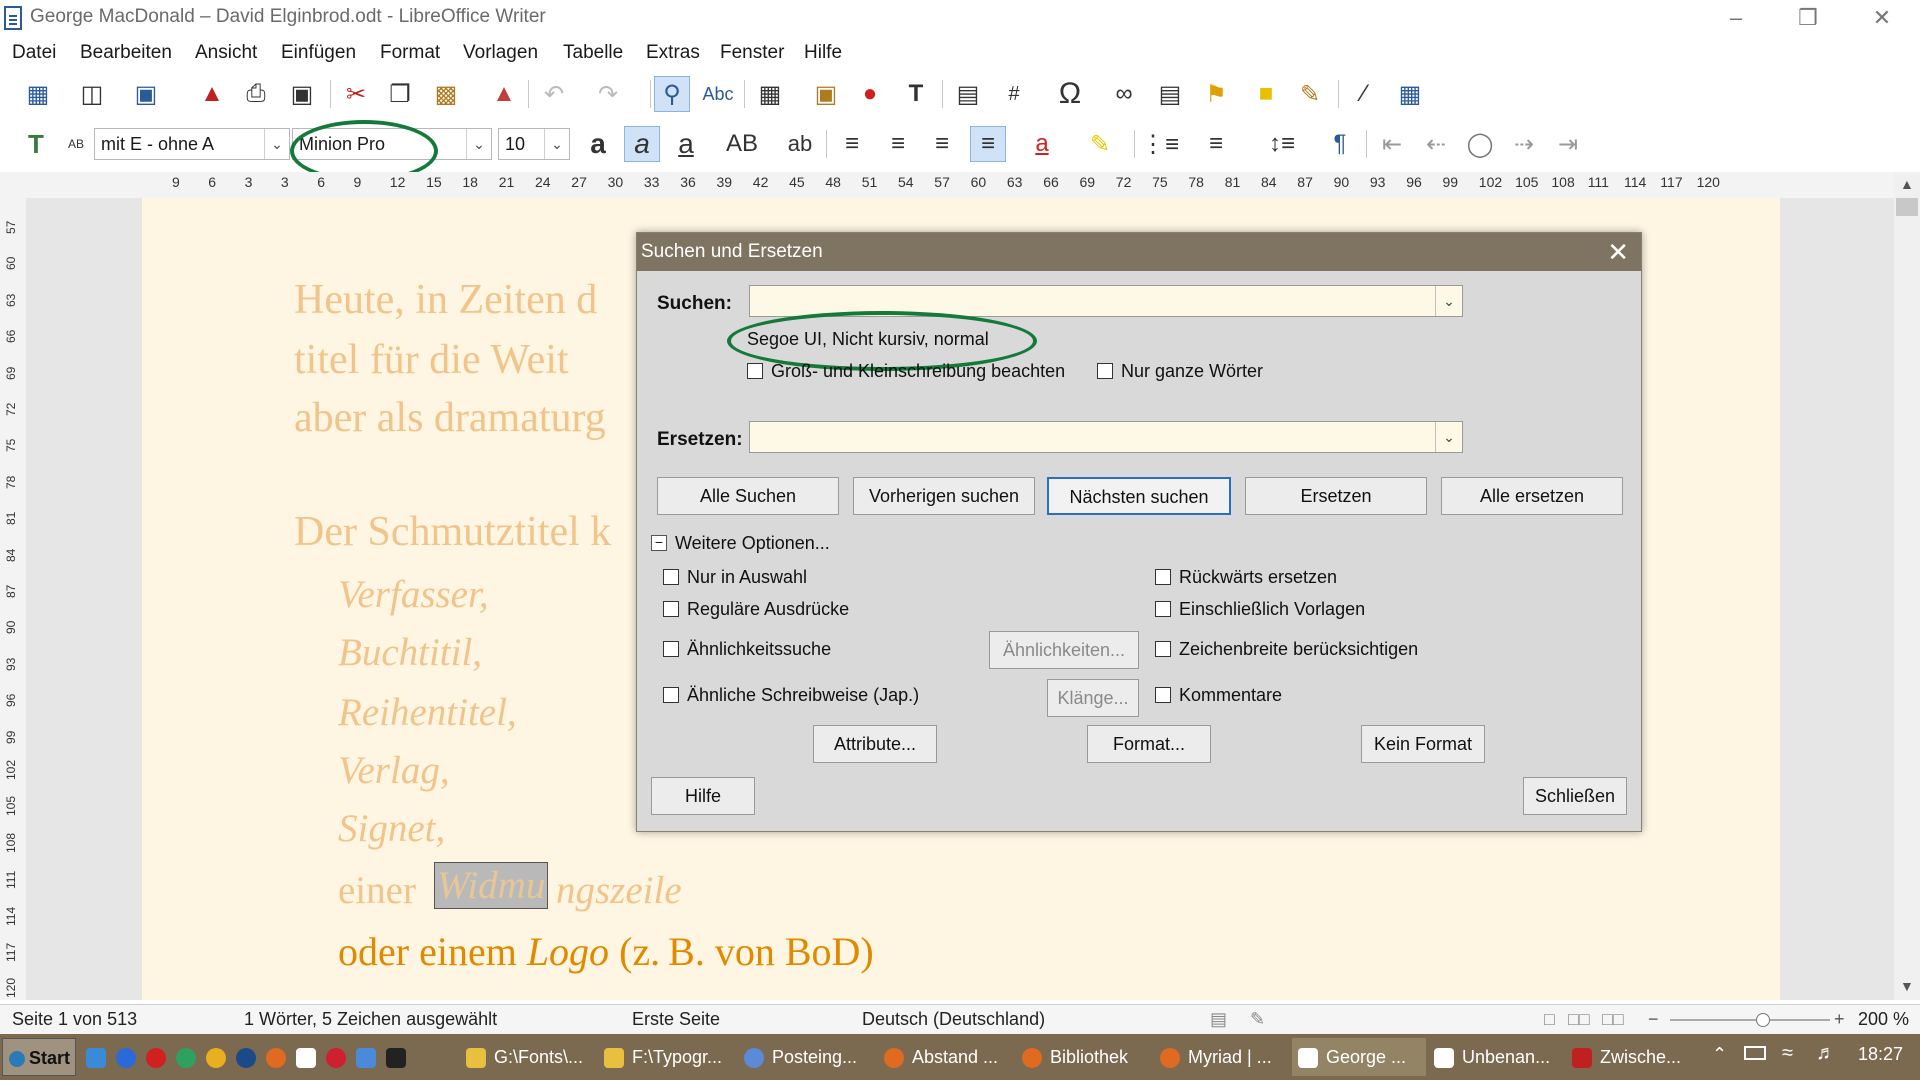 The width and height of the screenshot is (1920, 1080). I want to click on find-previous-button: Vorherigen suchen, so click(944, 496).